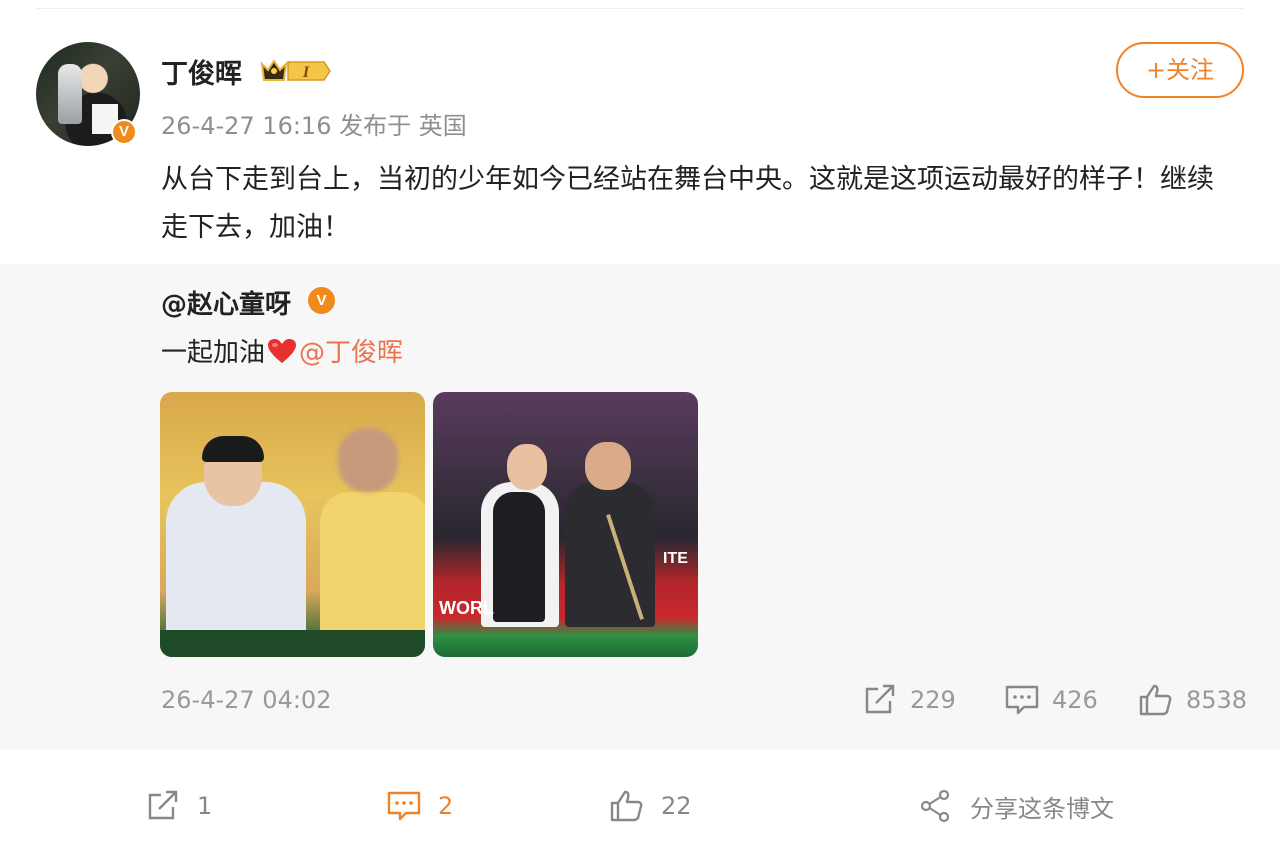 Image resolution: width=1280 pixels, height=850 pixels. What do you see at coordinates (446, 806) in the screenshot?
I see `comment-count: 2` at bounding box center [446, 806].